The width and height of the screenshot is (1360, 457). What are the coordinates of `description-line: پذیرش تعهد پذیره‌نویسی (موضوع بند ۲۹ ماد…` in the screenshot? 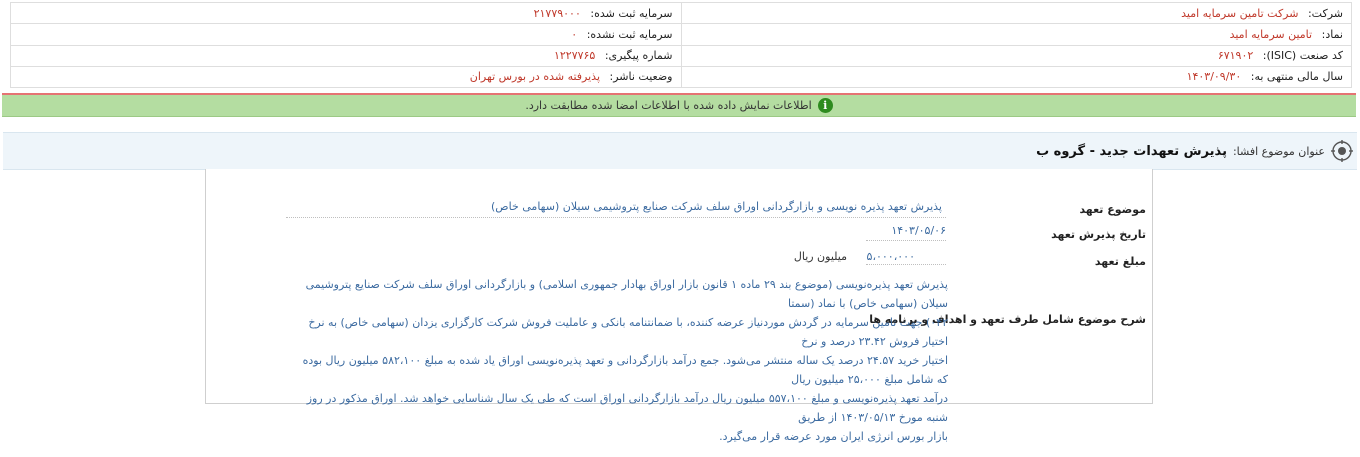 It's located at (626, 294).